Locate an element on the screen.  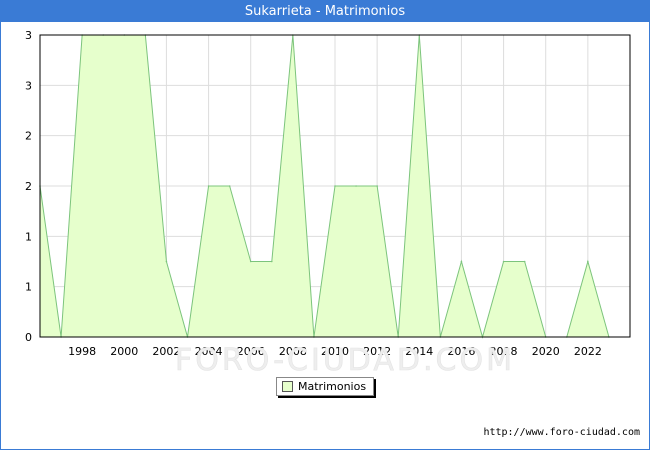
watermark-text: FORO-CIUDAD.COM is located at coordinates (345, 360).